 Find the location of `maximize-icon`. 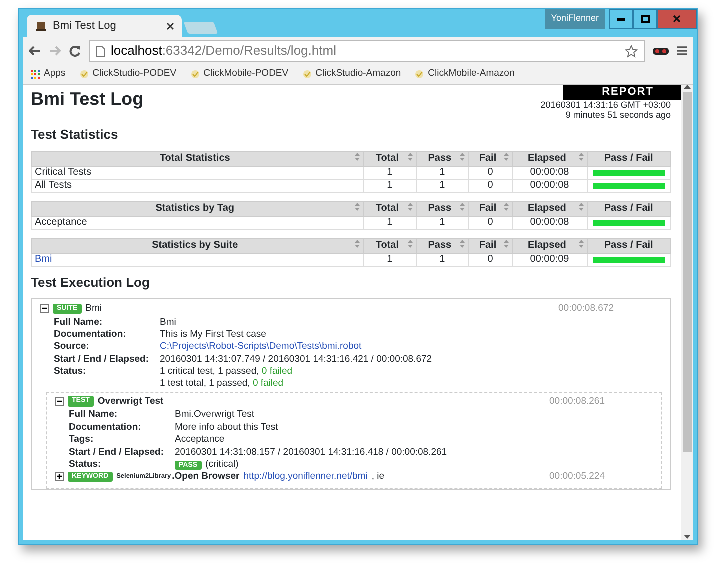

maximize-icon is located at coordinates (645, 19).